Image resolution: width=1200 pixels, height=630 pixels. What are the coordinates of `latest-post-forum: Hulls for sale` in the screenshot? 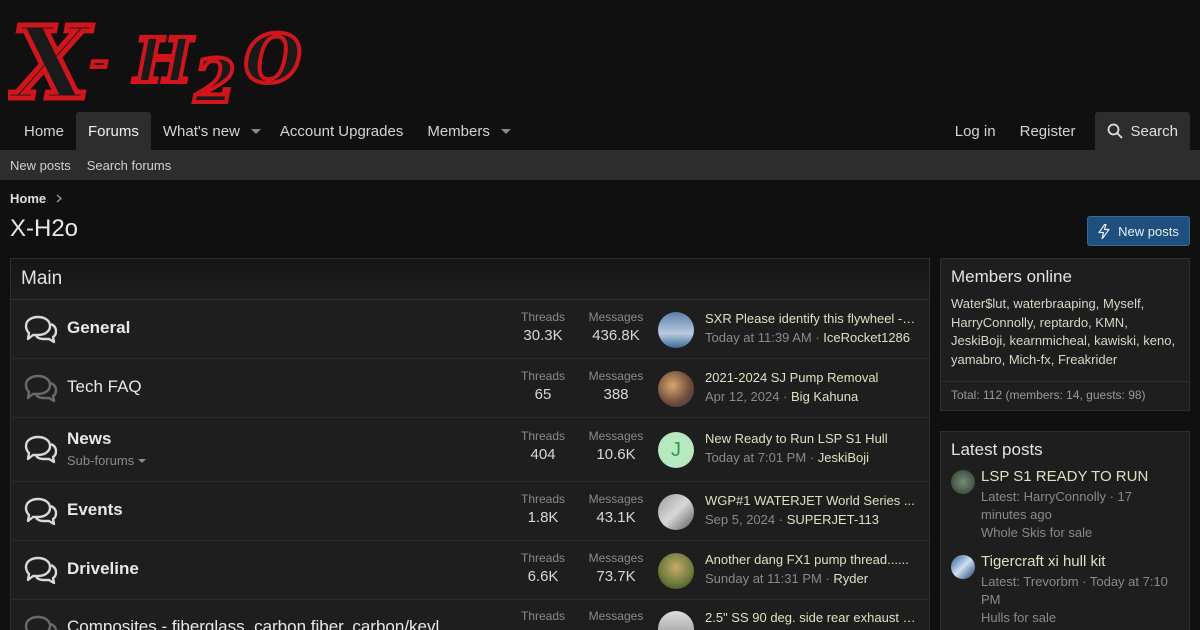 It's located at (1018, 617).